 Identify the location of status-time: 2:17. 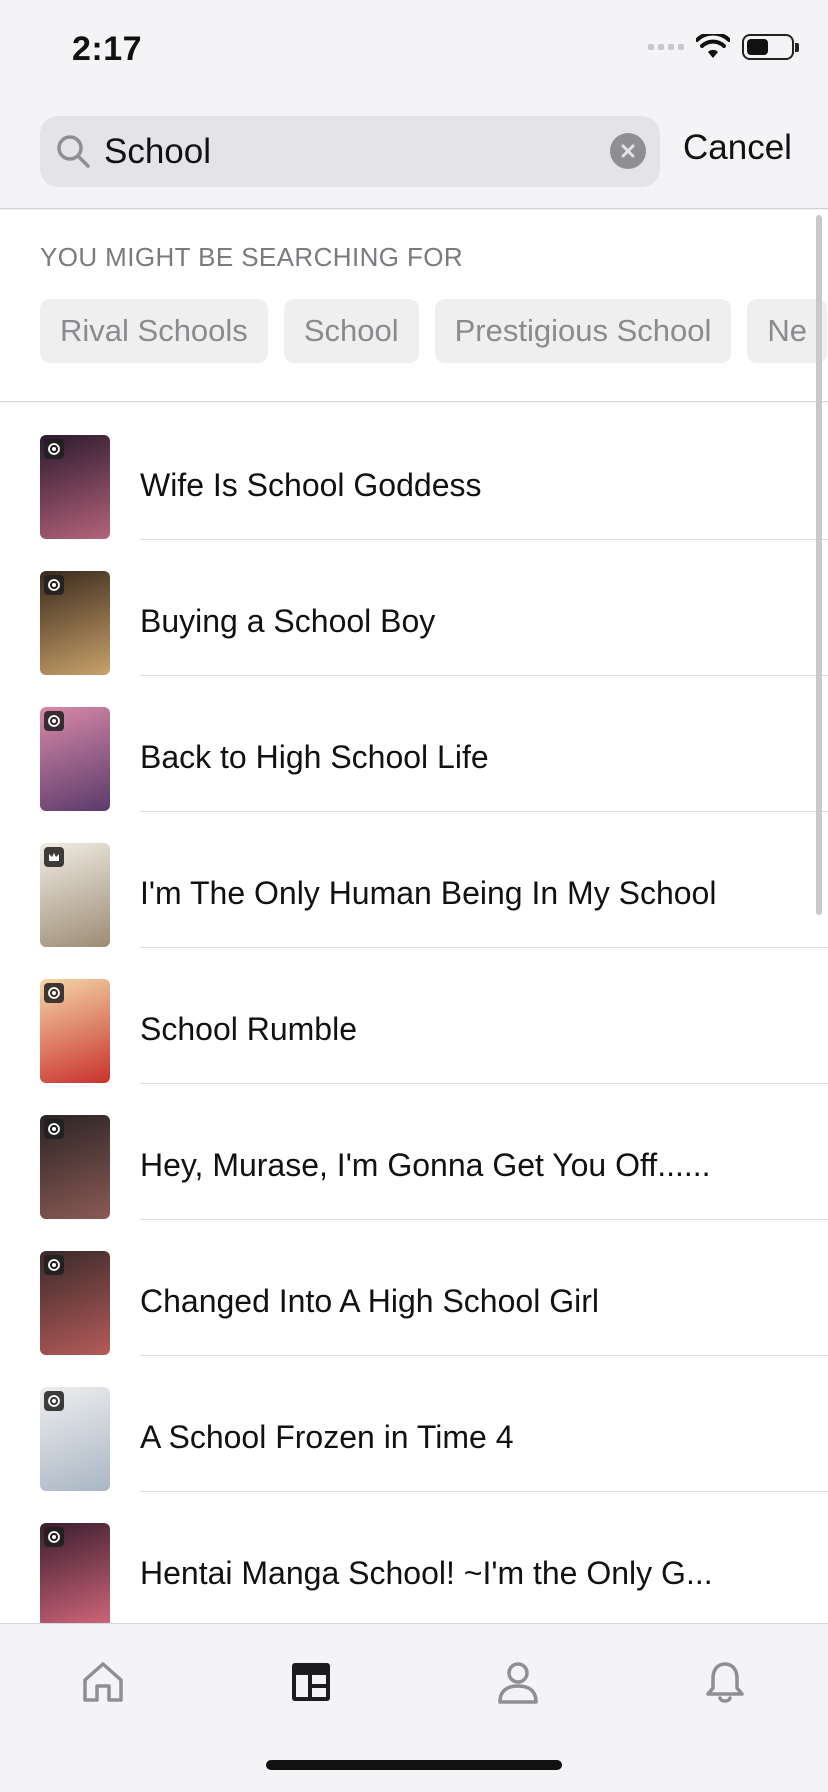
(107, 49).